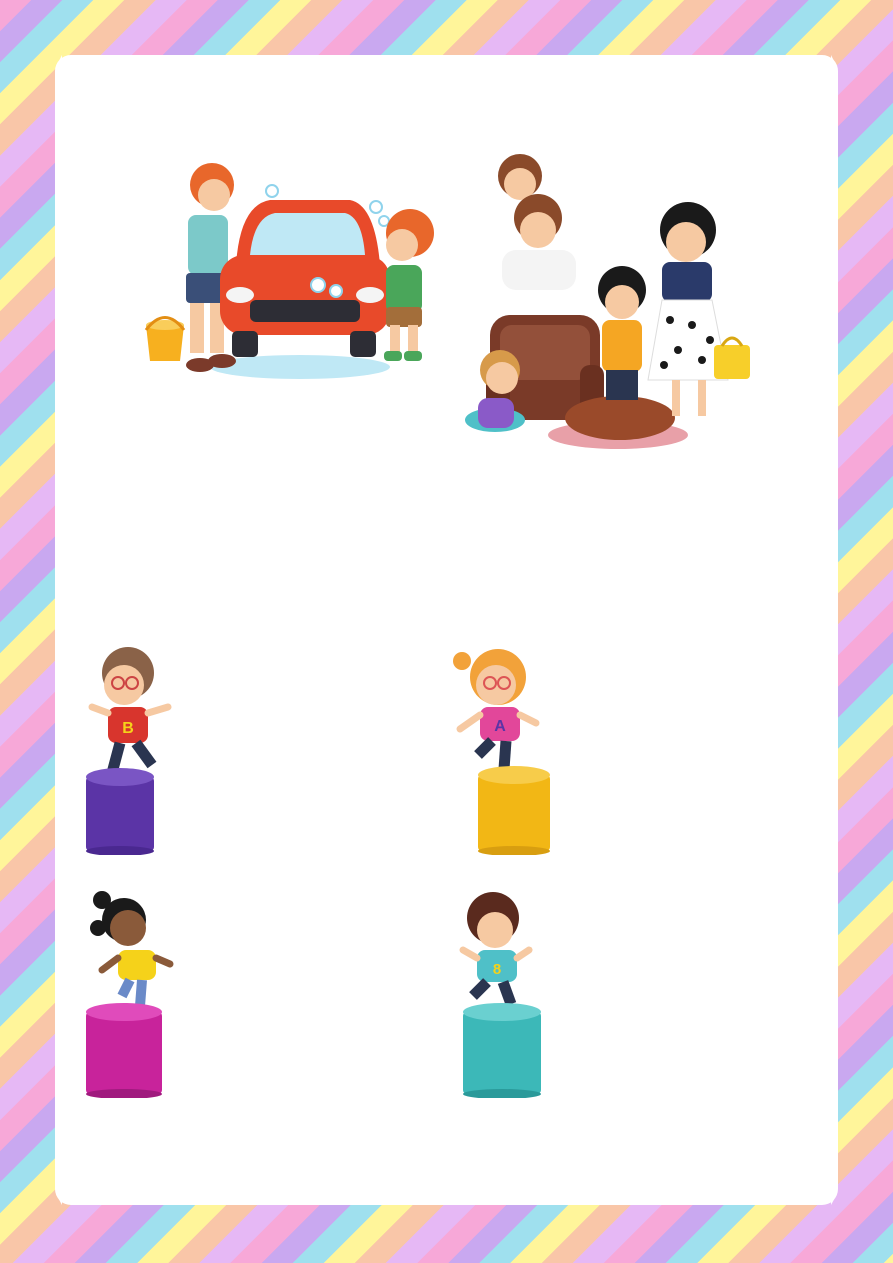  What do you see at coordinates (128, 728) in the screenshot?
I see `shirt-letter: B` at bounding box center [128, 728].